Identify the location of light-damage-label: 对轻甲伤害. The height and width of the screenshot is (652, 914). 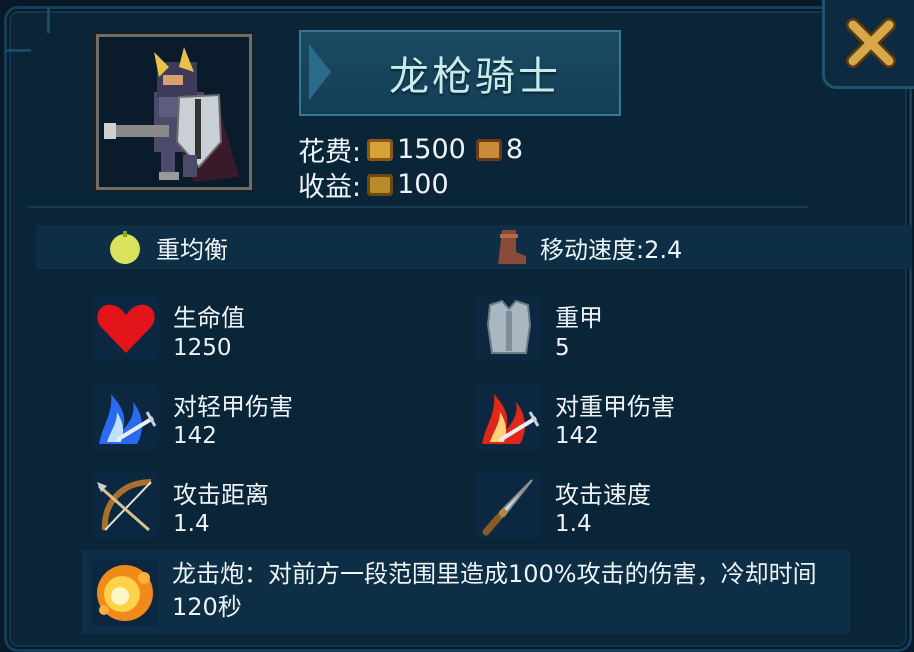
(233, 407).